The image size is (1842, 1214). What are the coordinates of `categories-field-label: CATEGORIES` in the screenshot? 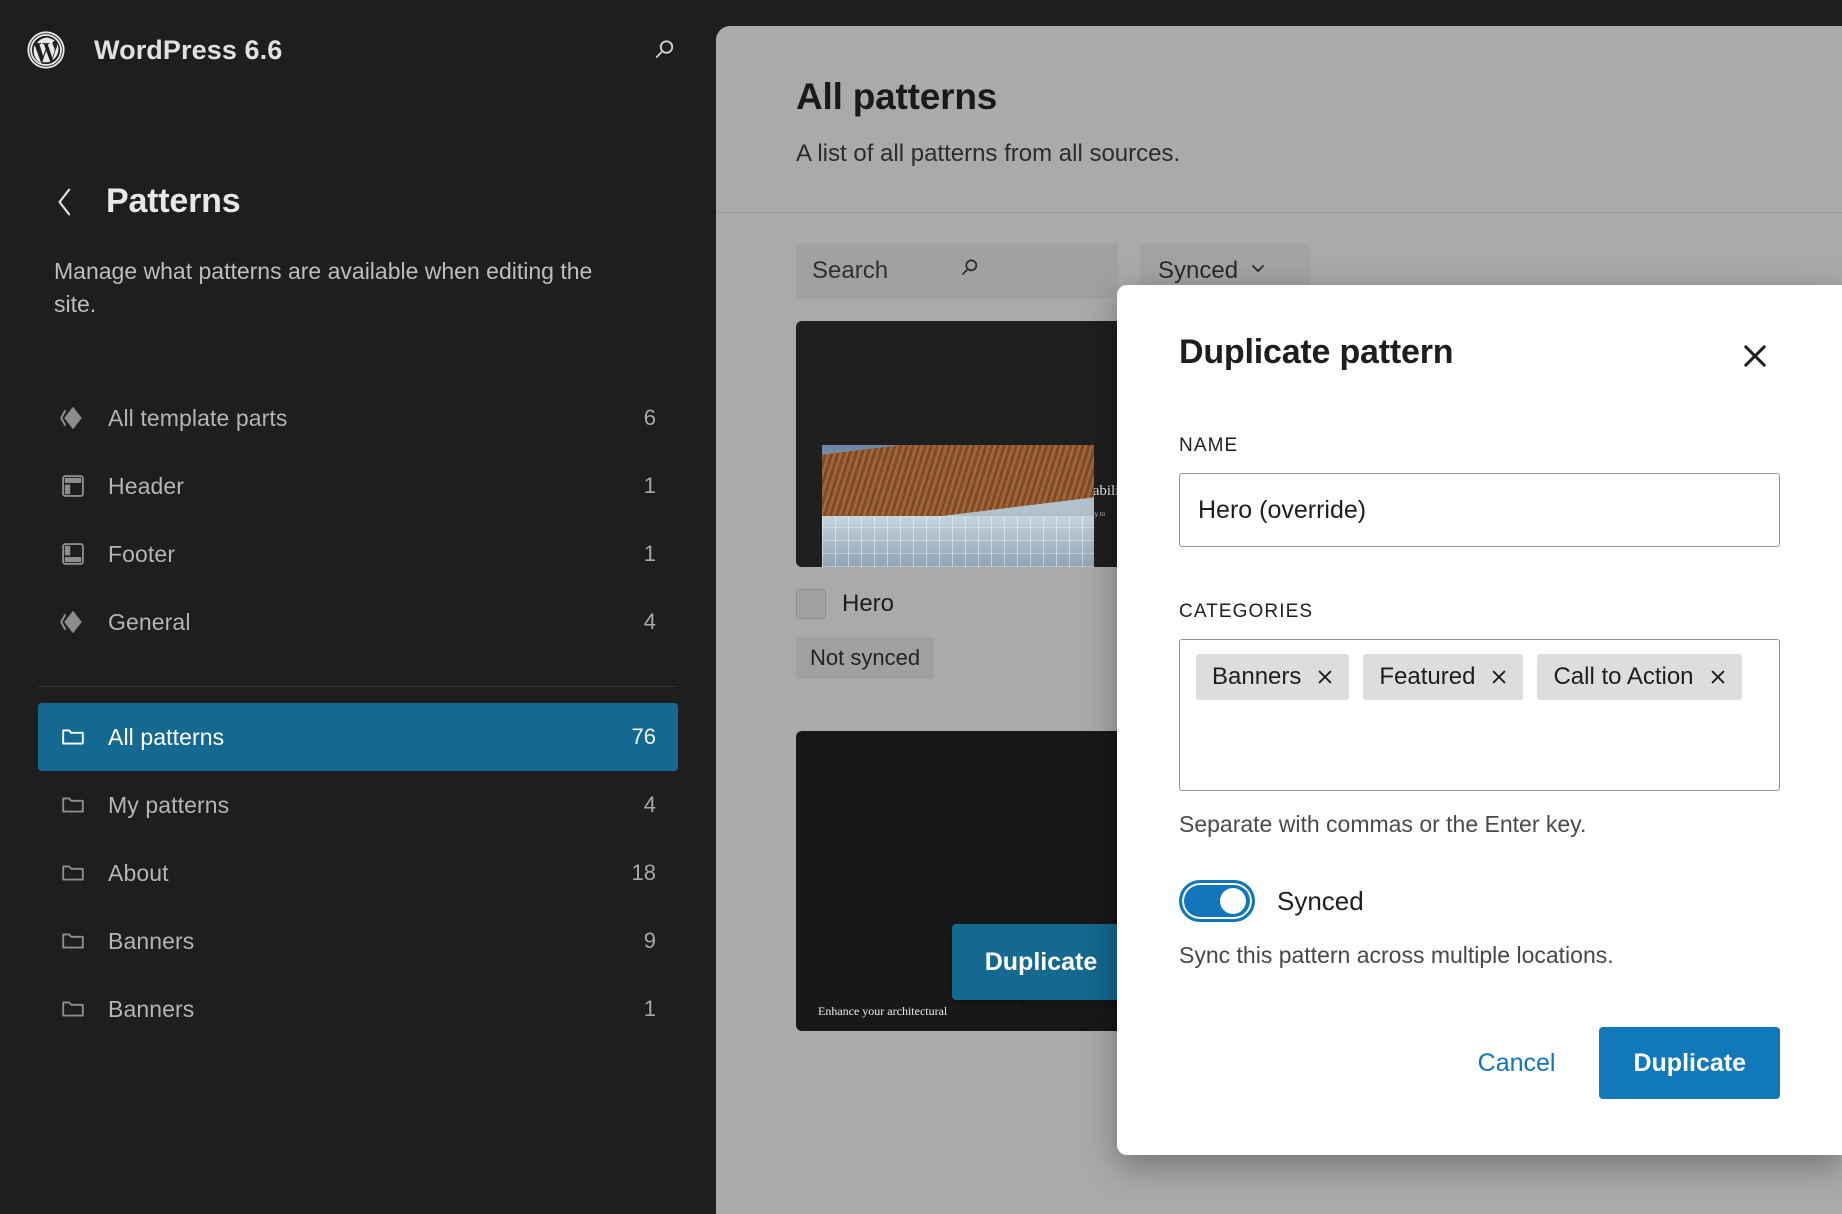 It's located at (1246, 611).